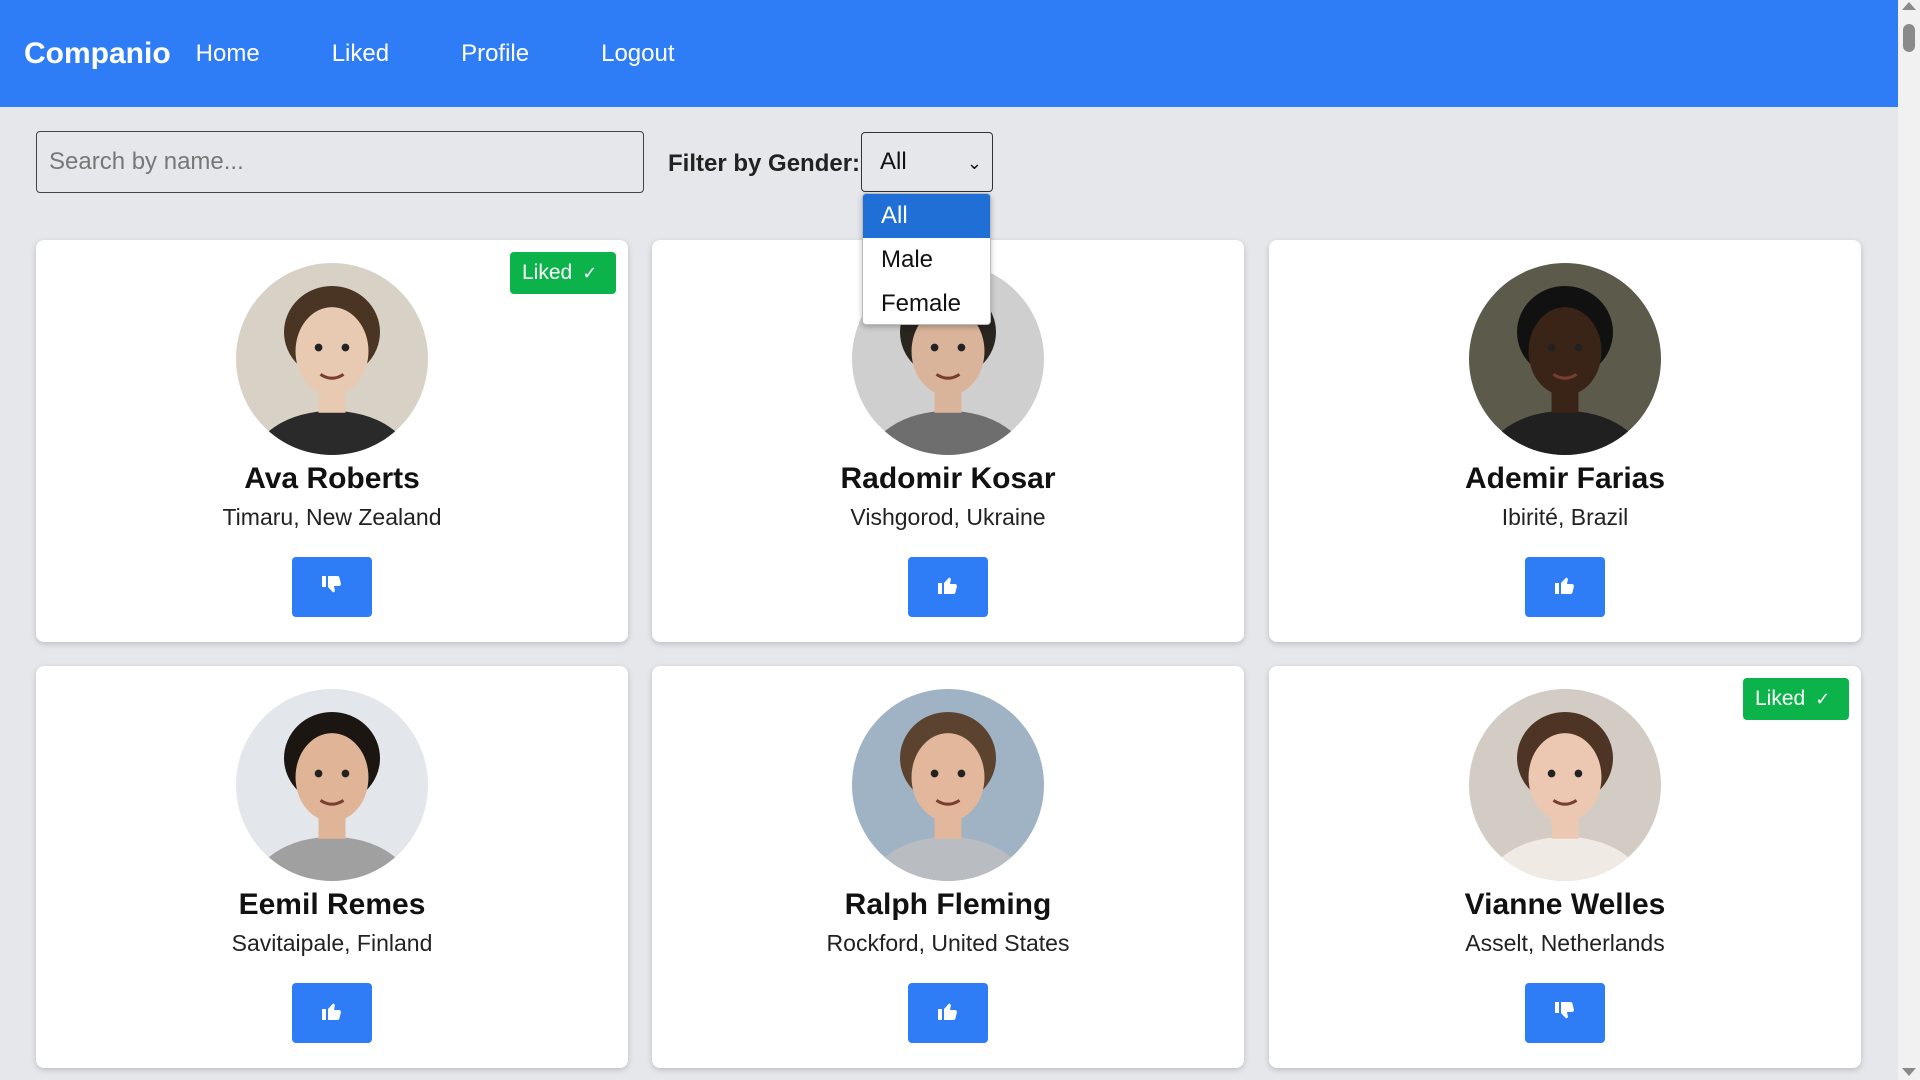  What do you see at coordinates (332, 478) in the screenshot?
I see `profile-name: Ava Roberts` at bounding box center [332, 478].